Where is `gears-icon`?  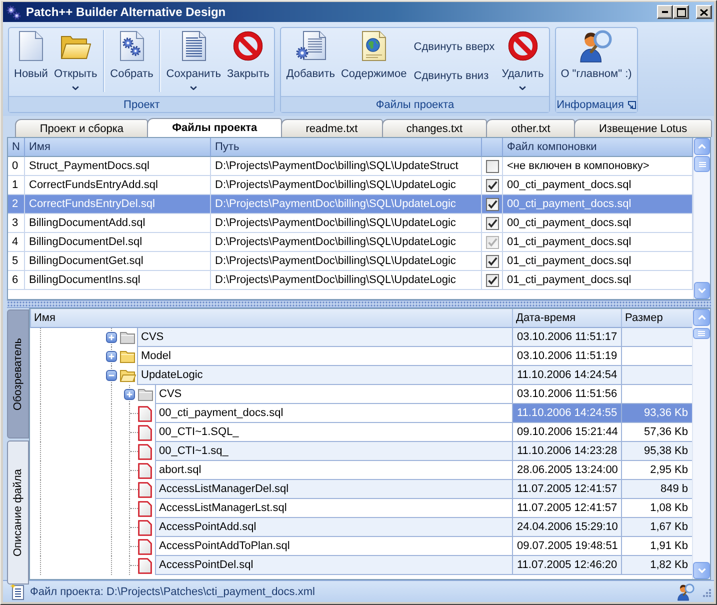 gears-icon is located at coordinates (13, 12).